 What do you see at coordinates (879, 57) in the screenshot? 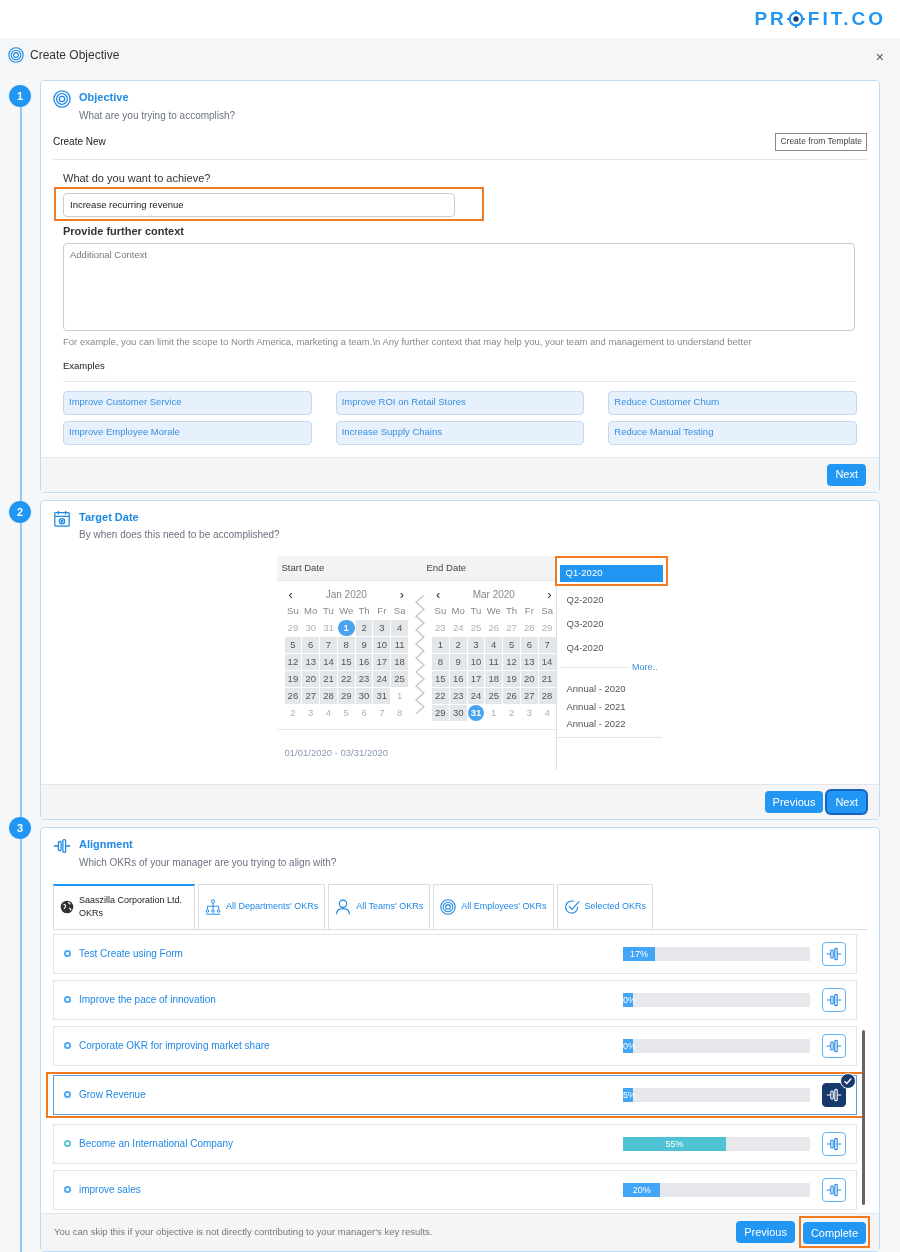
I see `close-button: ×` at bounding box center [879, 57].